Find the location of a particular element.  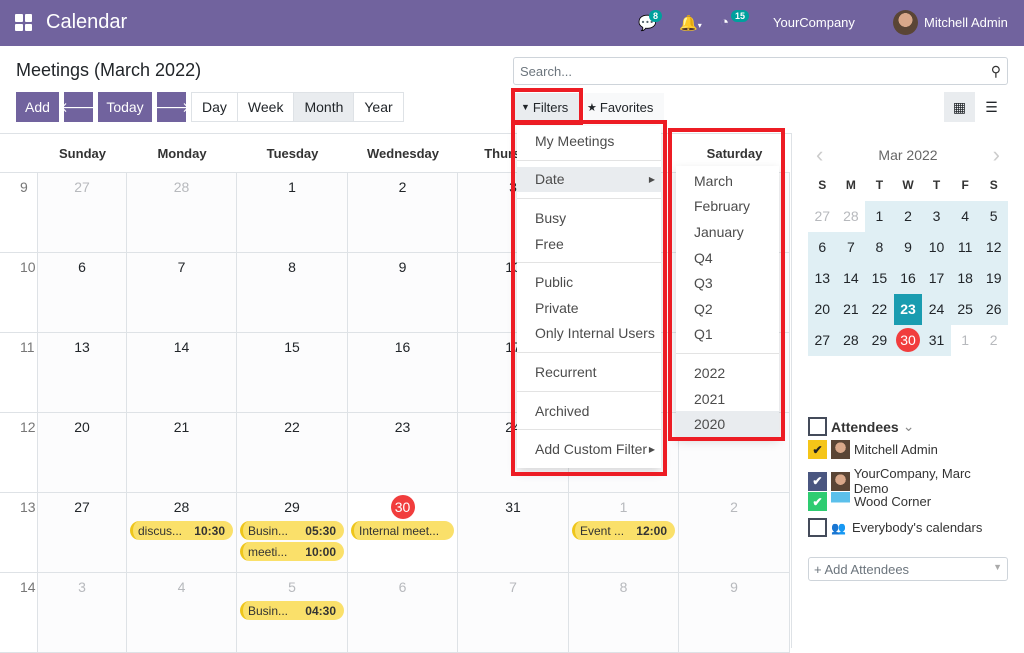

day-cell: 20 is located at coordinates (82, 453).